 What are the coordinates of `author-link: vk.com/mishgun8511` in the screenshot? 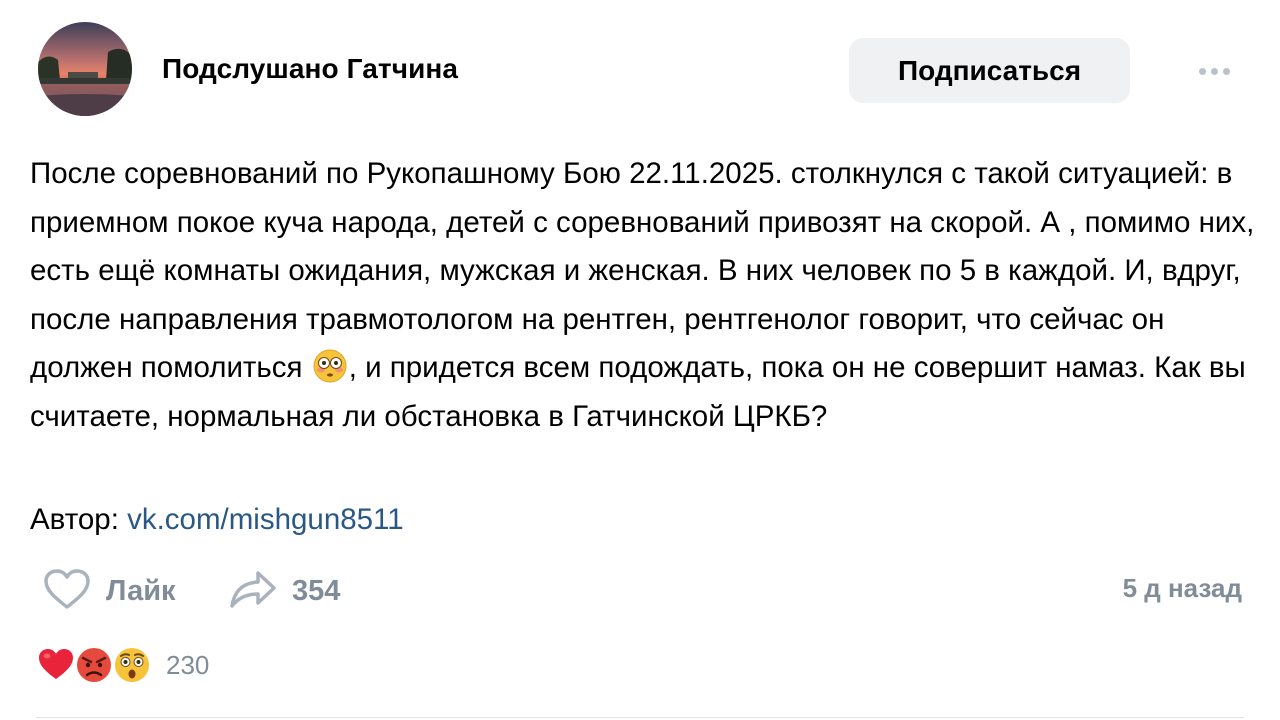 It's located at (265, 519).